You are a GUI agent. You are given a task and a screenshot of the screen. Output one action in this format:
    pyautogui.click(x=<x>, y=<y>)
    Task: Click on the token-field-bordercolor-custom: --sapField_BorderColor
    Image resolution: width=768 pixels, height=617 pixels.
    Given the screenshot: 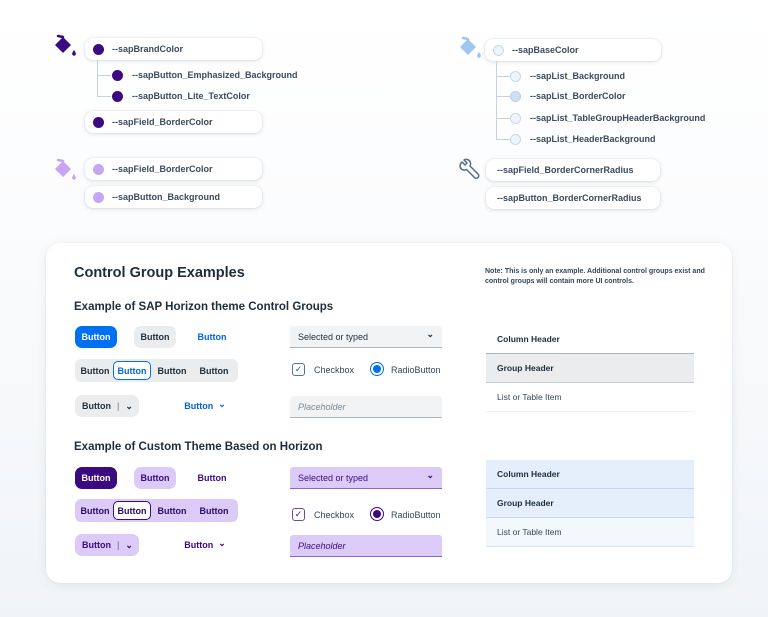 What is the action you would take?
    pyautogui.click(x=173, y=169)
    